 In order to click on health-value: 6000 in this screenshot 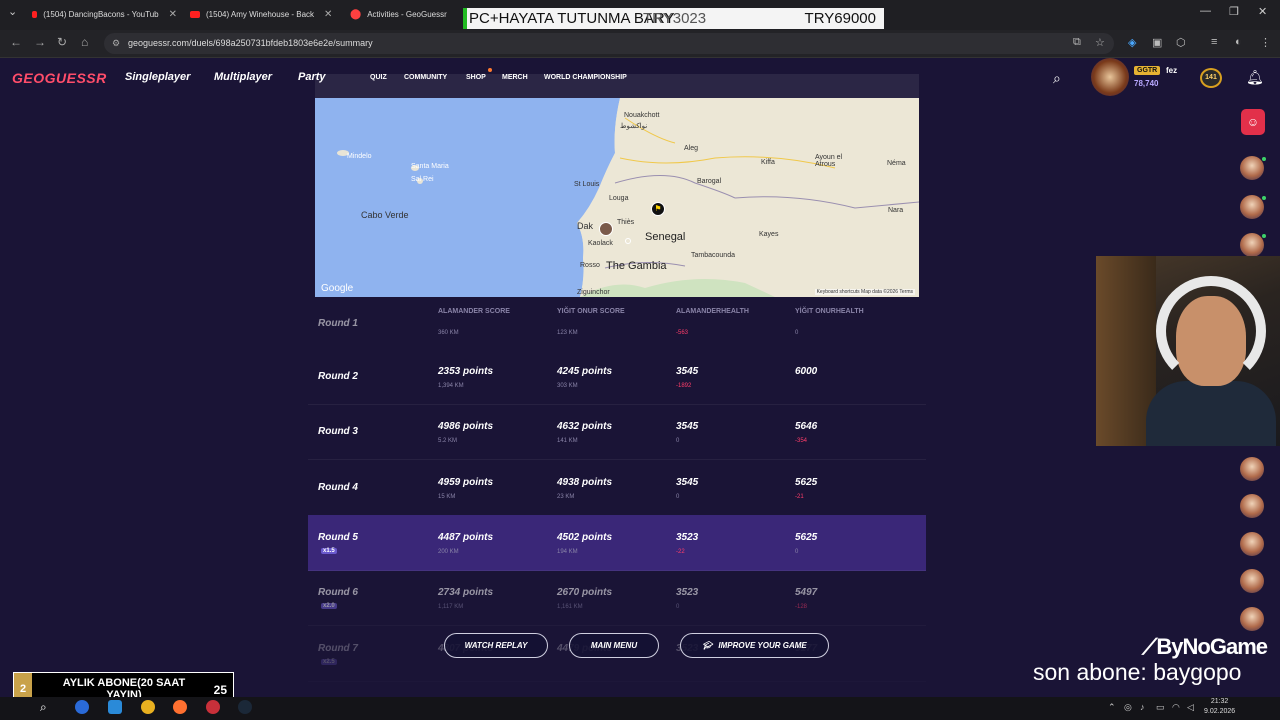, I will do `click(806, 371)`.